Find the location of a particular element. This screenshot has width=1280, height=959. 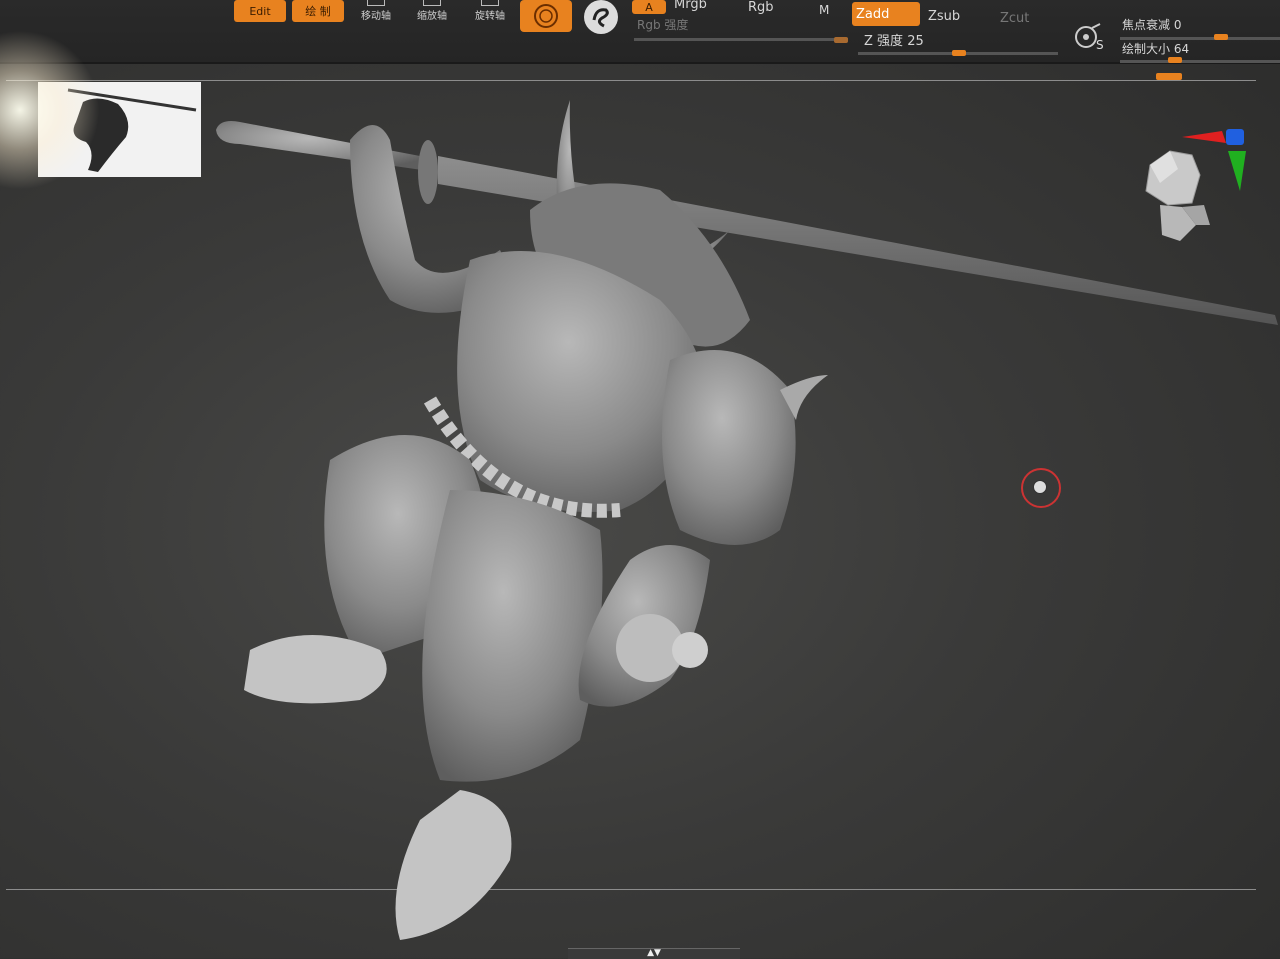

brush-button is located at coordinates (546, 16).